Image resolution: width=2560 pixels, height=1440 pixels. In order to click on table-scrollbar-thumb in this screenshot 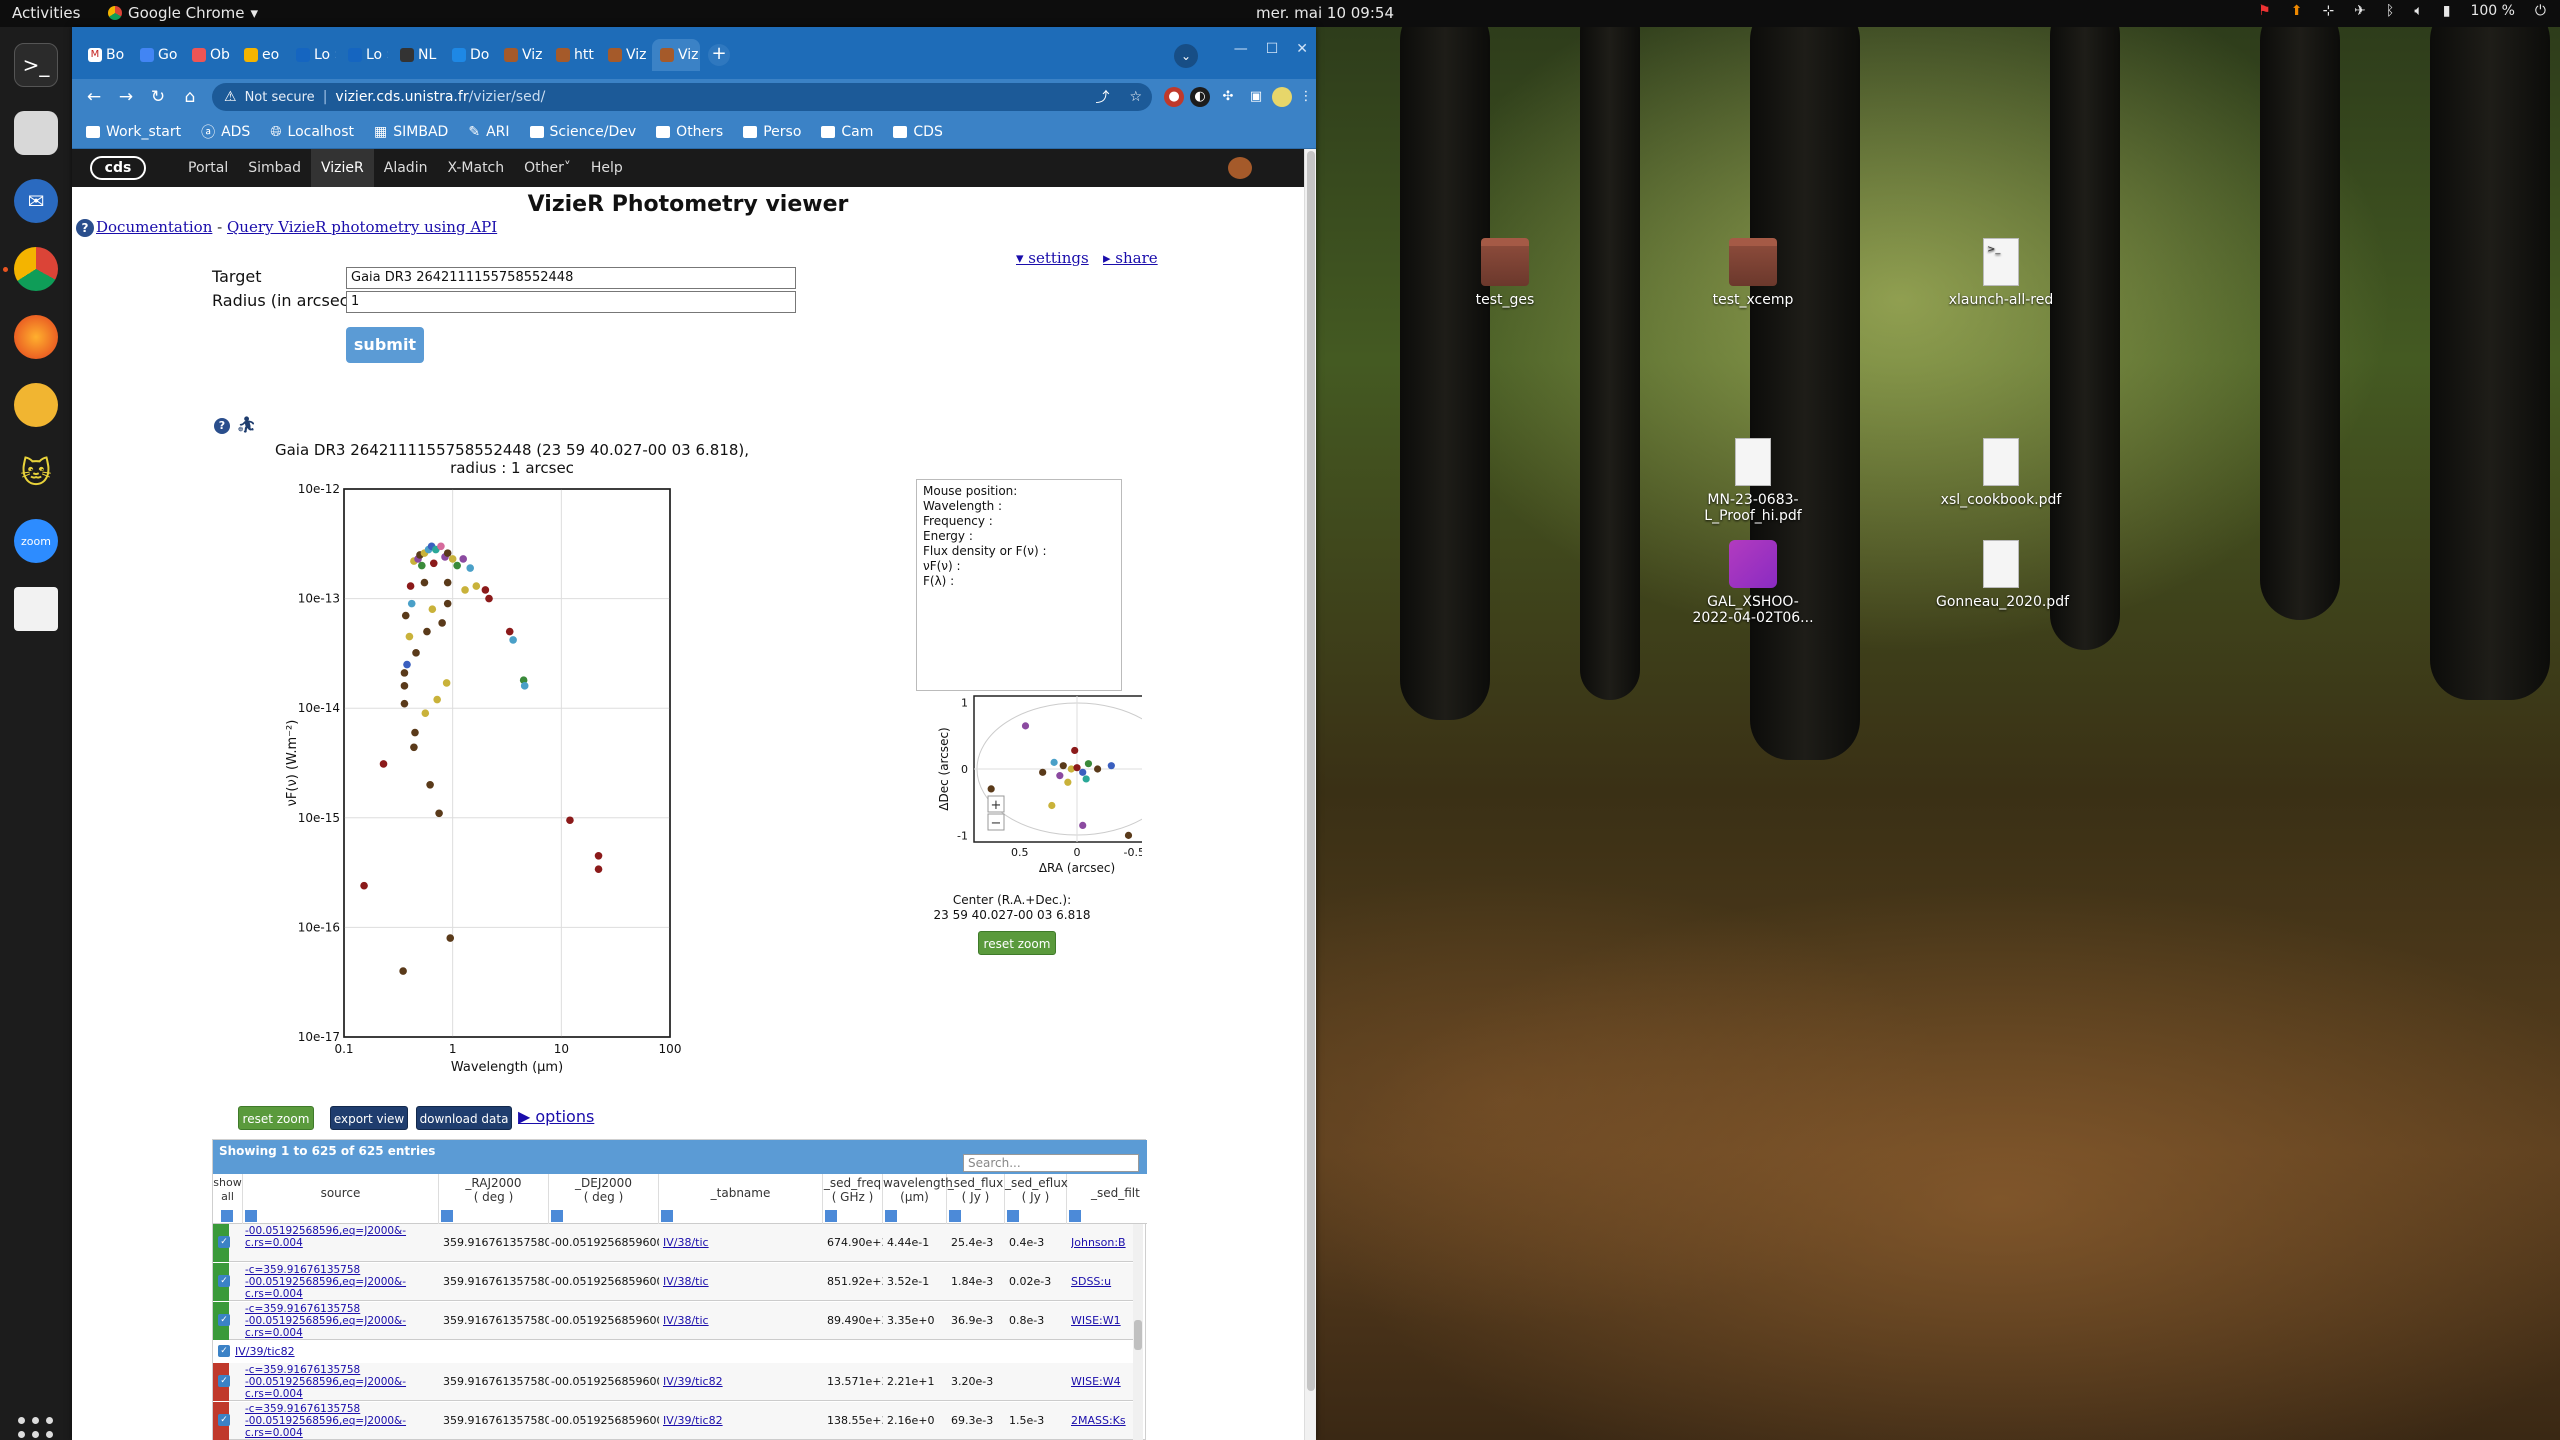, I will do `click(1138, 1335)`.